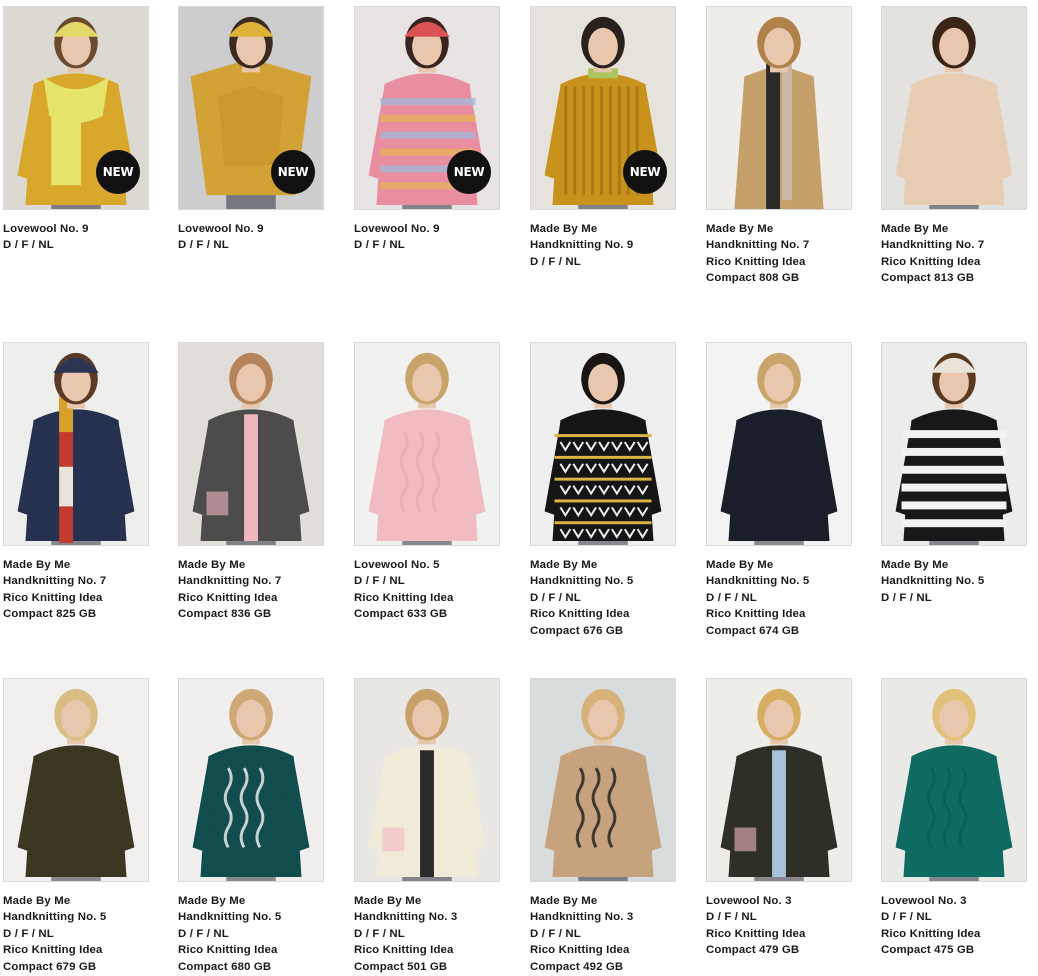 The image size is (1038, 976). Describe the element at coordinates (753, 630) in the screenshot. I see `caption-line: Compact 674 GB` at that location.